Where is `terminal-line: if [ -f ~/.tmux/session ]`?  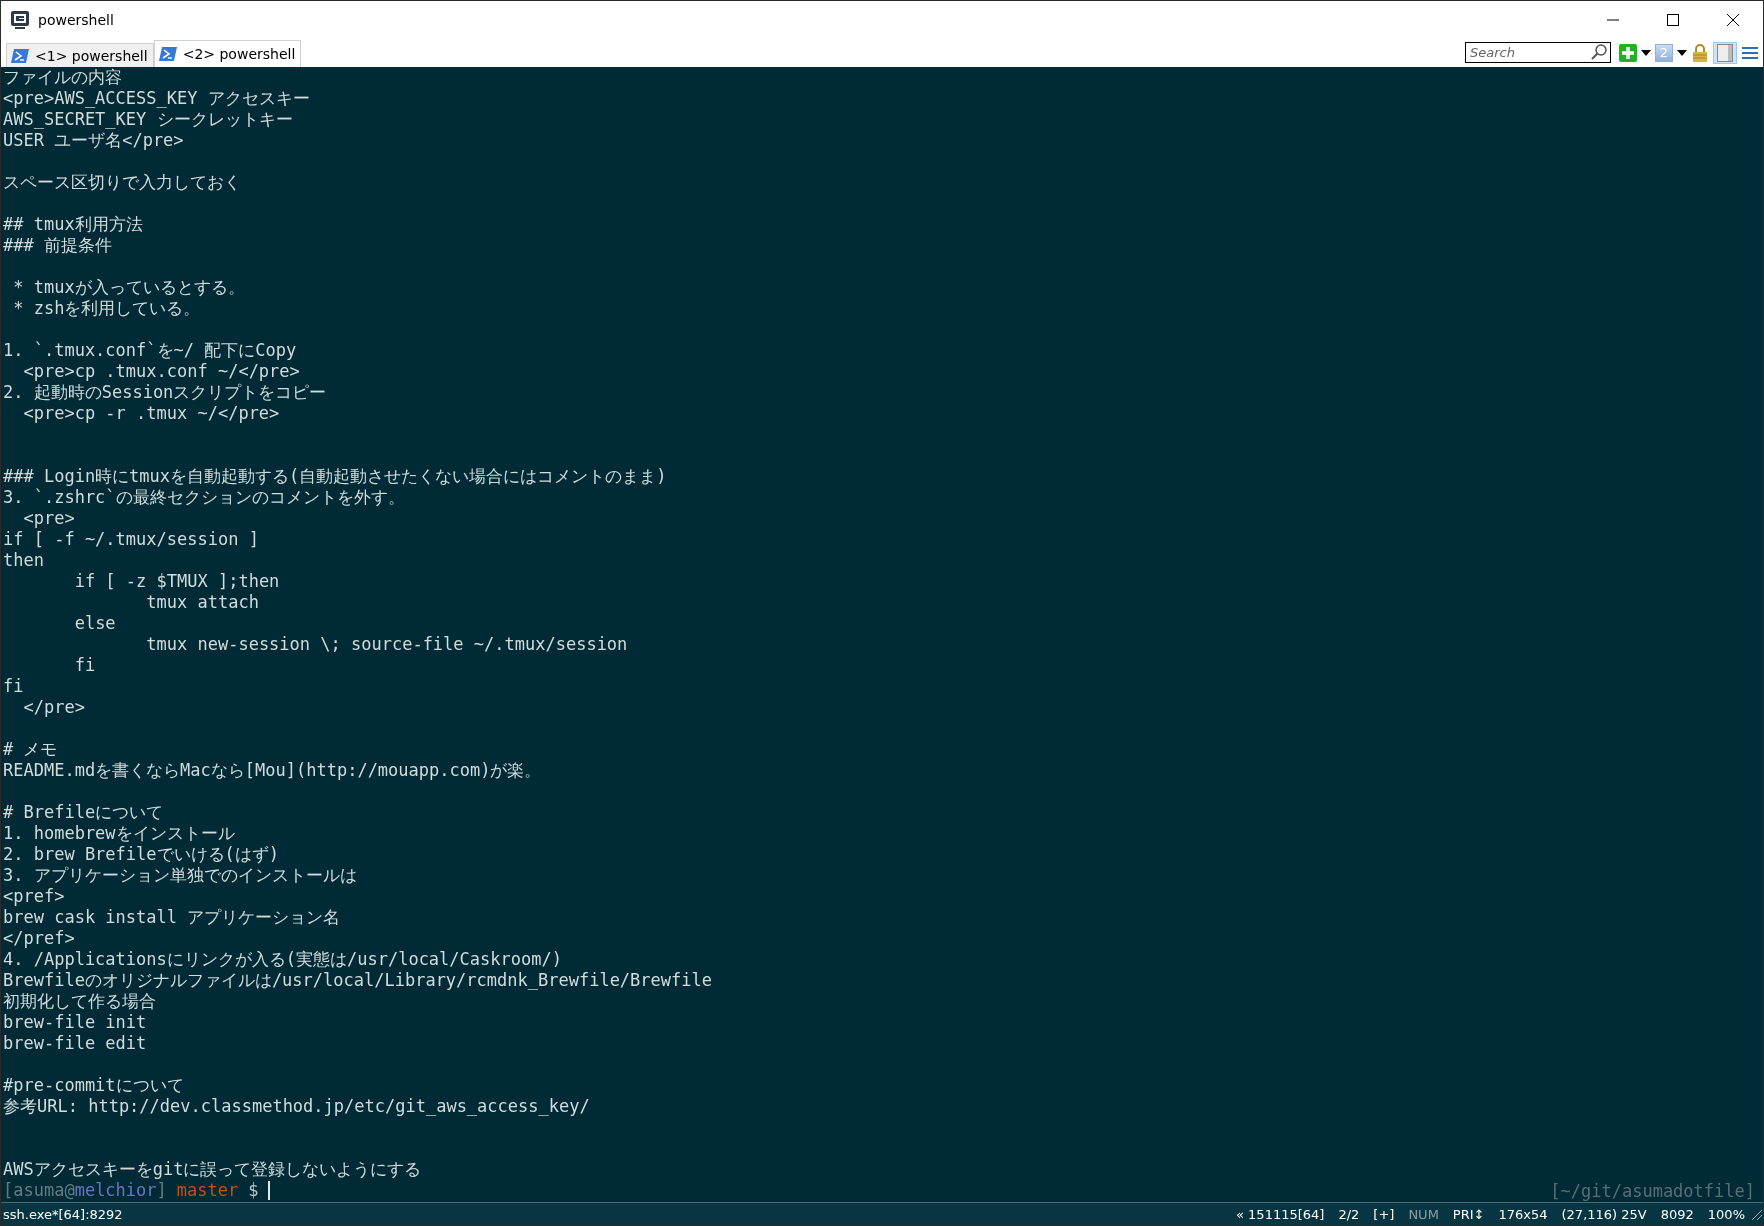
terminal-line: if [ -f ~/.tmux/session ] is located at coordinates (131, 539).